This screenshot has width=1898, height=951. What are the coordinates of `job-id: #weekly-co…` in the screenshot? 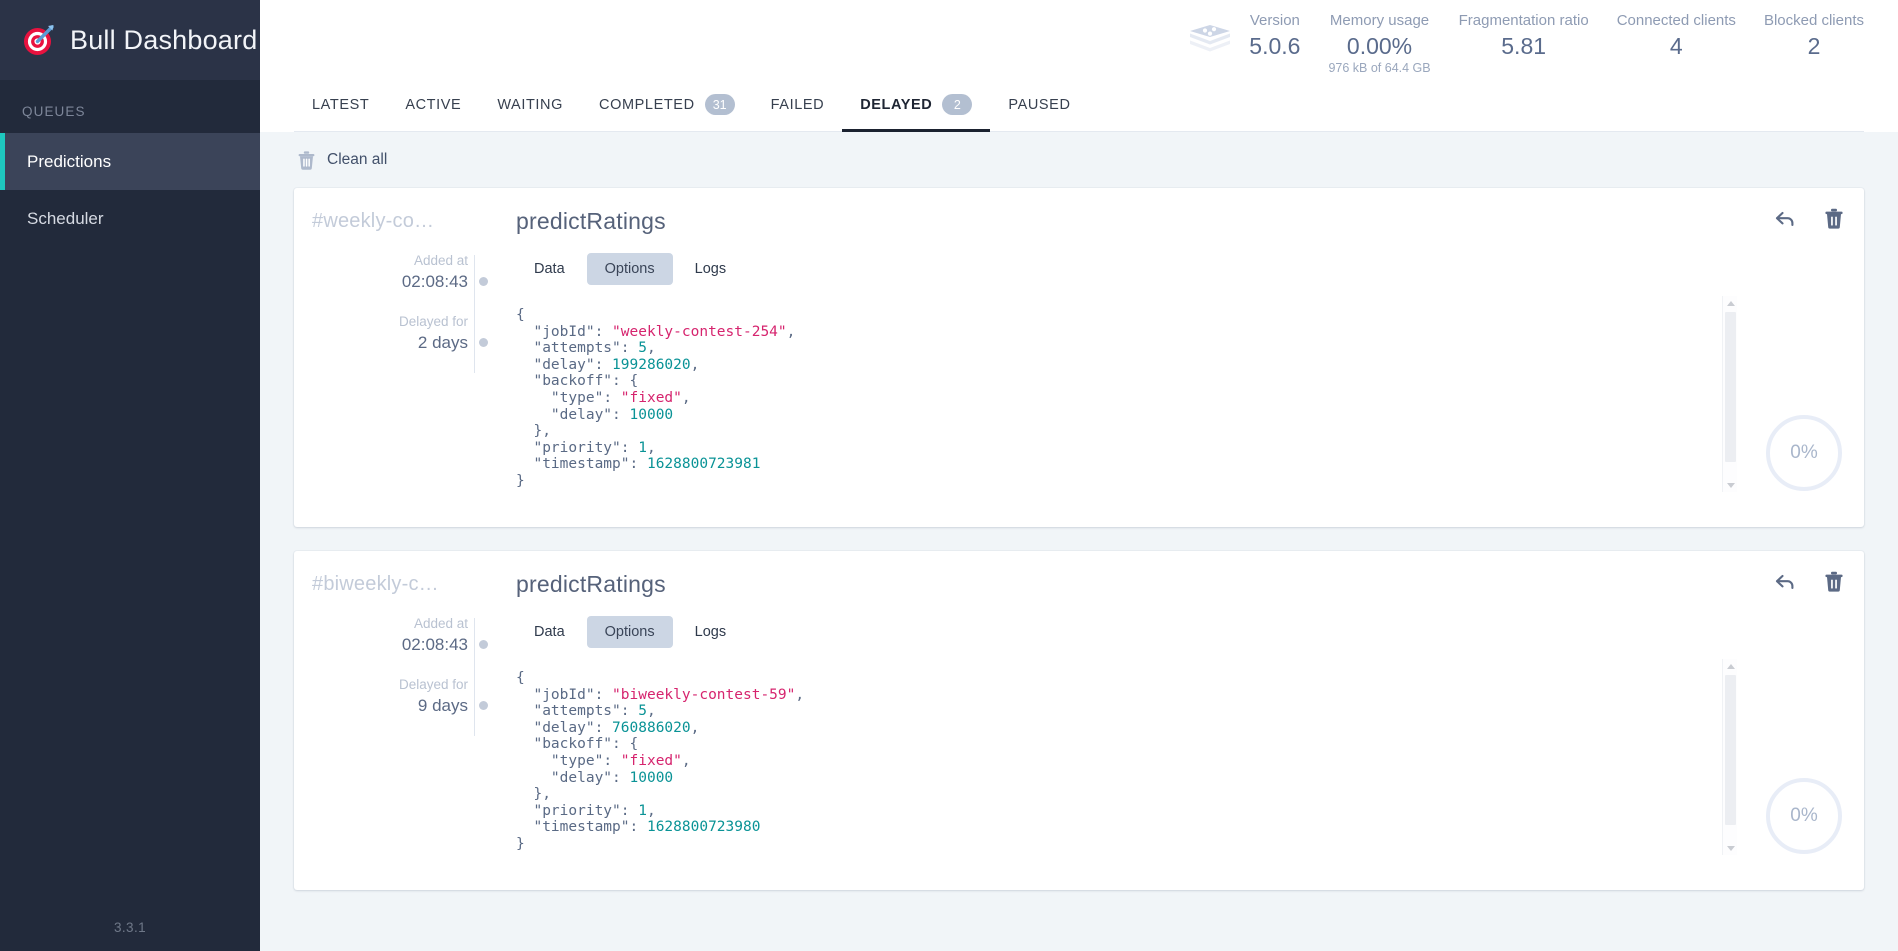 It's located at (373, 221).